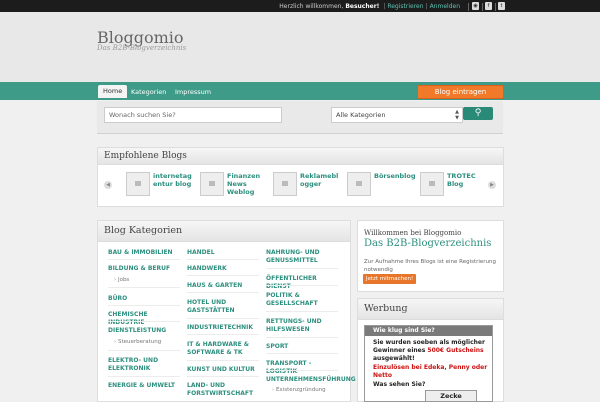 The width and height of the screenshot is (600, 402). I want to click on featured-item-name: Finanzen News Weblog, so click(247, 184).